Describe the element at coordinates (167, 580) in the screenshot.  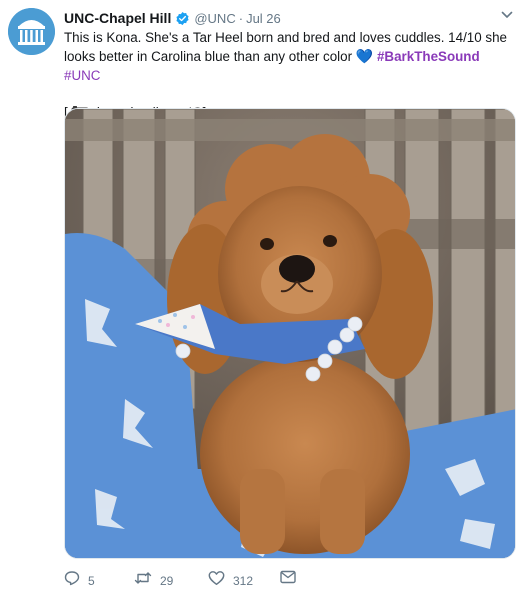
I see `retweet-count: 29` at that location.